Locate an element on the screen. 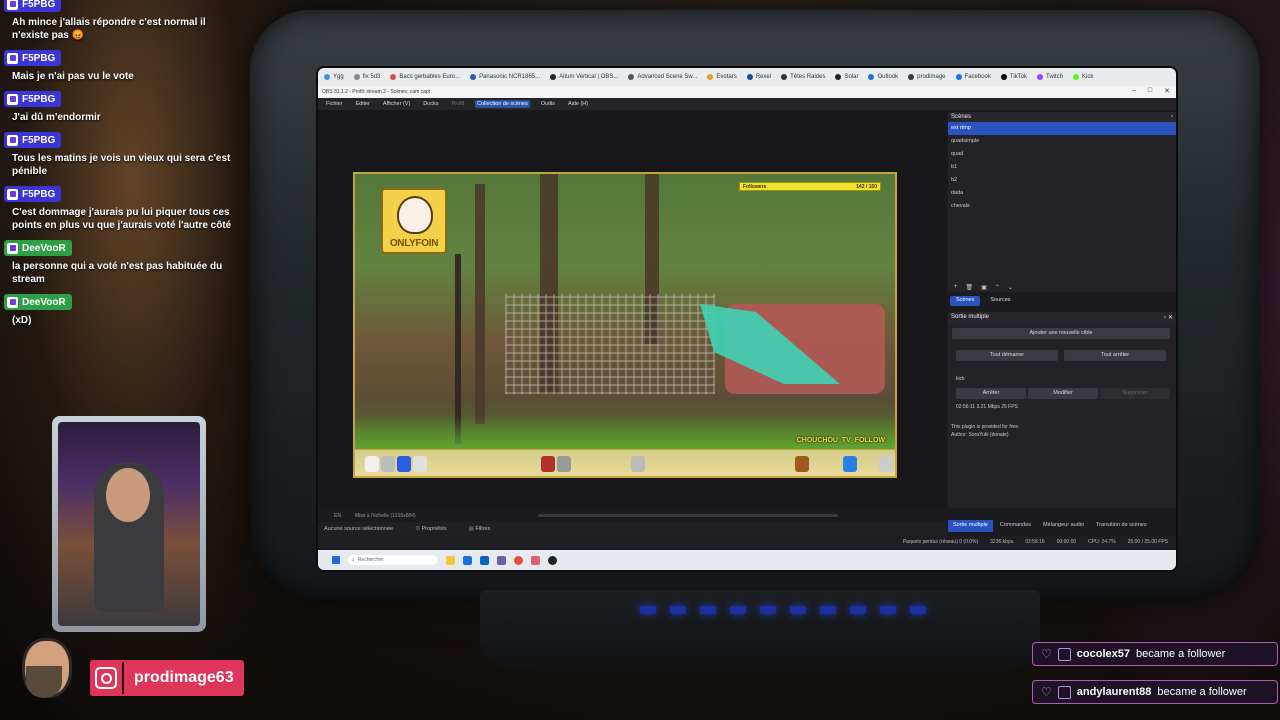 Image resolution: width=1280 pixels, height=720 pixels. menu-docks: Docks is located at coordinates (430, 104).